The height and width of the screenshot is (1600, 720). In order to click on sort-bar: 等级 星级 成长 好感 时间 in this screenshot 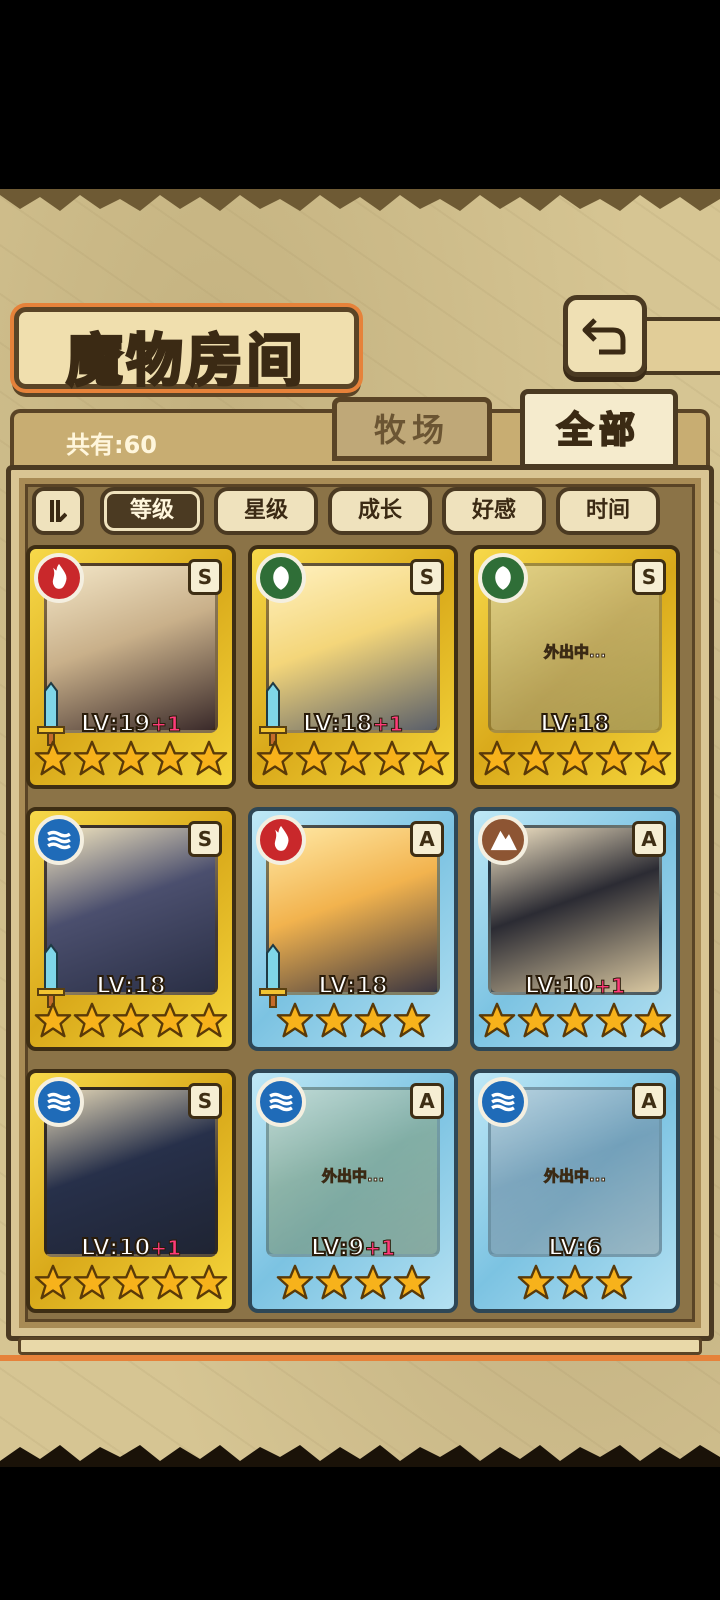, I will do `click(362, 511)`.